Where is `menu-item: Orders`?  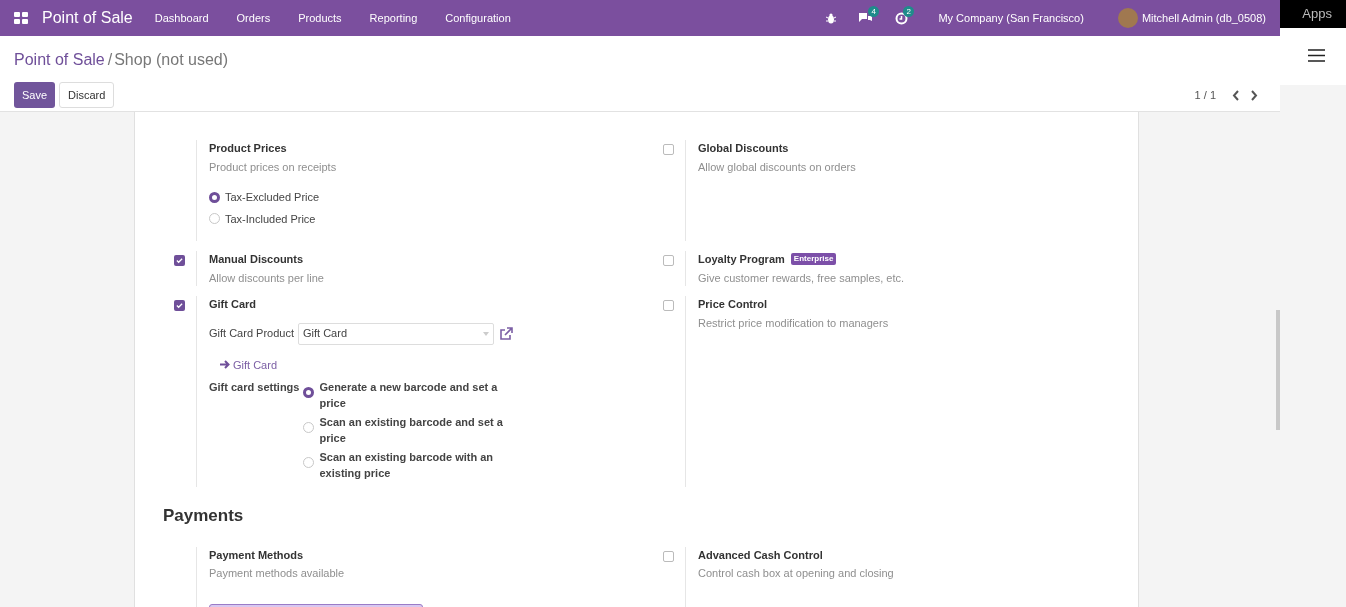
menu-item: Orders is located at coordinates (253, 18).